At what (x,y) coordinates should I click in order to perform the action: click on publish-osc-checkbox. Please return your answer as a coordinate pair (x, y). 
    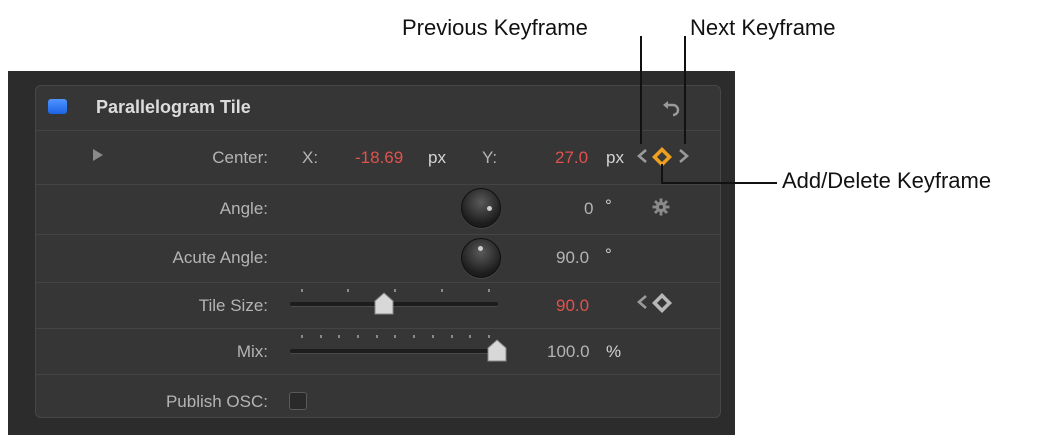
    Looking at the image, I should click on (298, 401).